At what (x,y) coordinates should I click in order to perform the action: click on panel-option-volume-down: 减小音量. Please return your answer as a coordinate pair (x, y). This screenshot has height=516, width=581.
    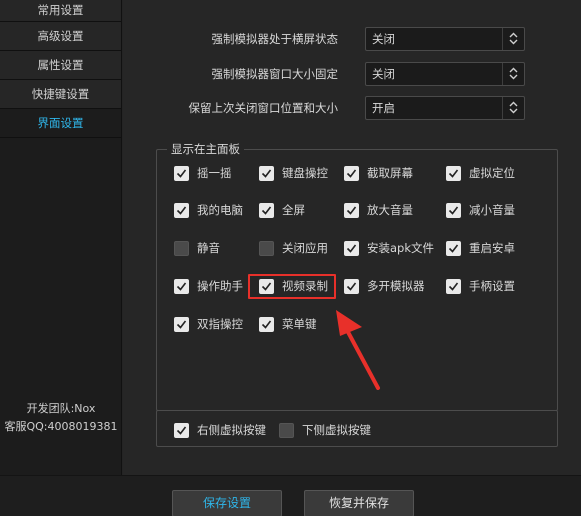
    Looking at the image, I should click on (493, 211).